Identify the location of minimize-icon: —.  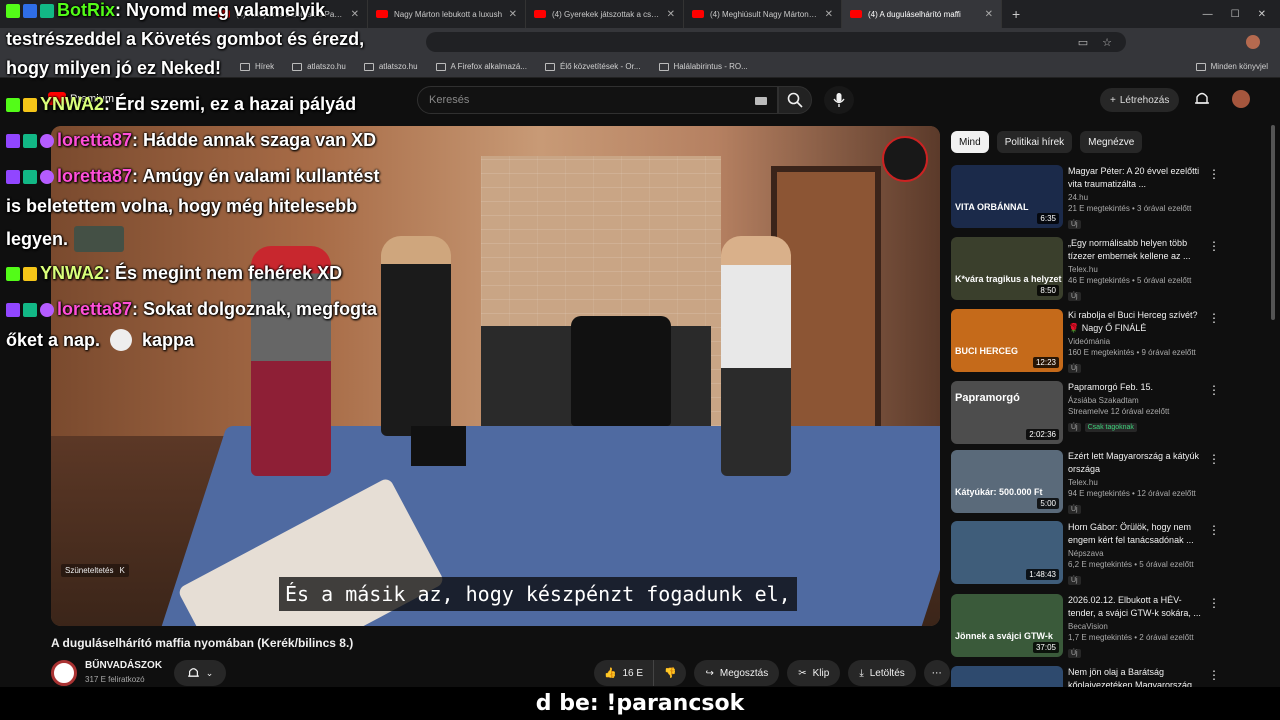
(1208, 14).